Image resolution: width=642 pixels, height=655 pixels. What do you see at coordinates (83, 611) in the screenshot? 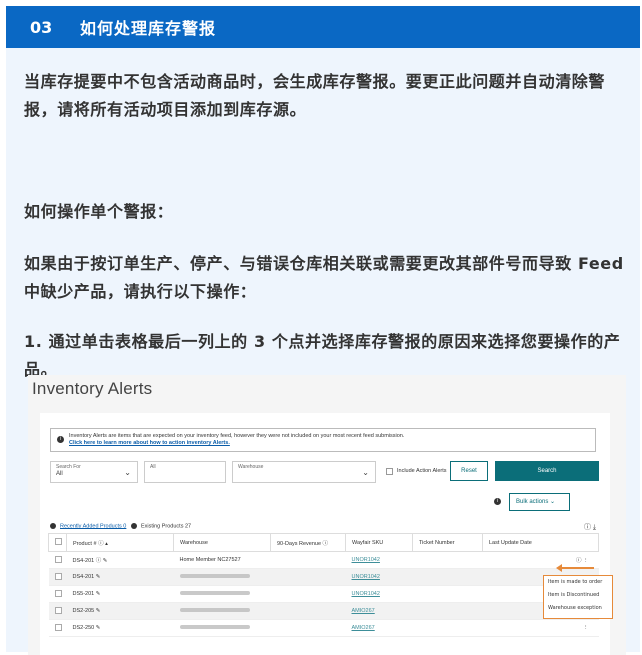
I see `product-number: DS2-205` at bounding box center [83, 611].